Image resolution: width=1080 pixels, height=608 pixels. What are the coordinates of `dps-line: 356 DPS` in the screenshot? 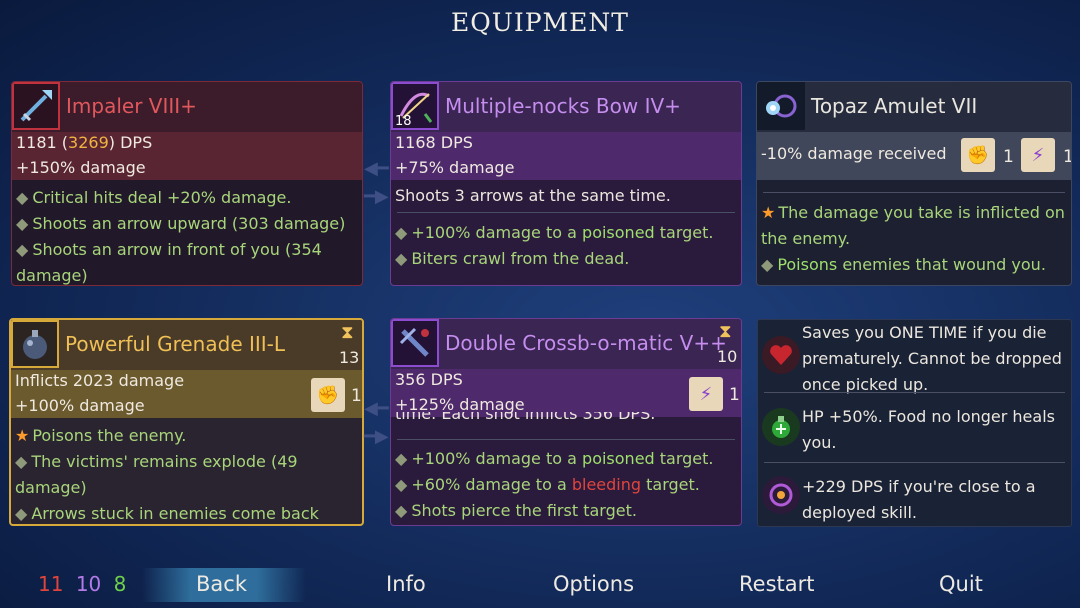 It's located at (429, 379).